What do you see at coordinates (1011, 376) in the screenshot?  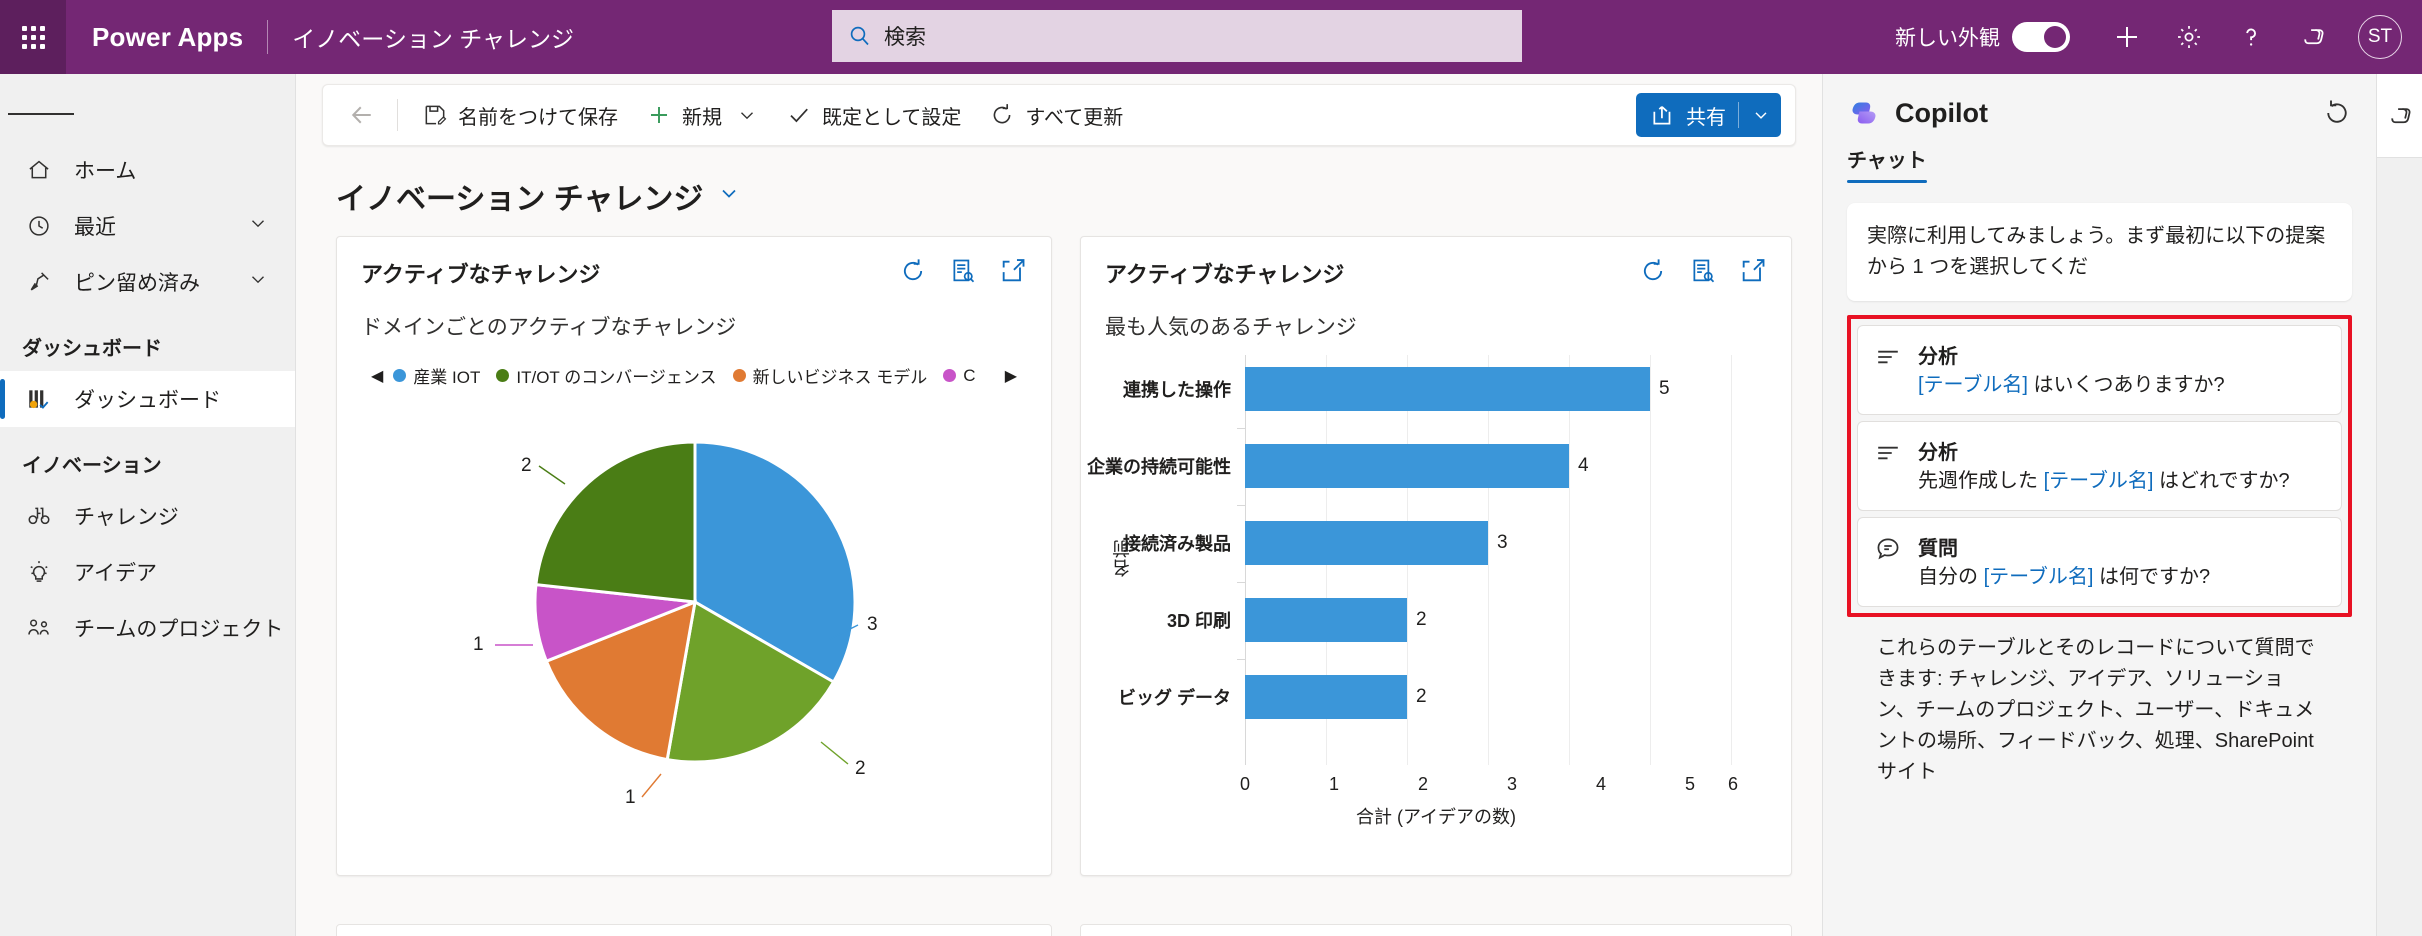 I see `legend-next-button: ▶` at bounding box center [1011, 376].